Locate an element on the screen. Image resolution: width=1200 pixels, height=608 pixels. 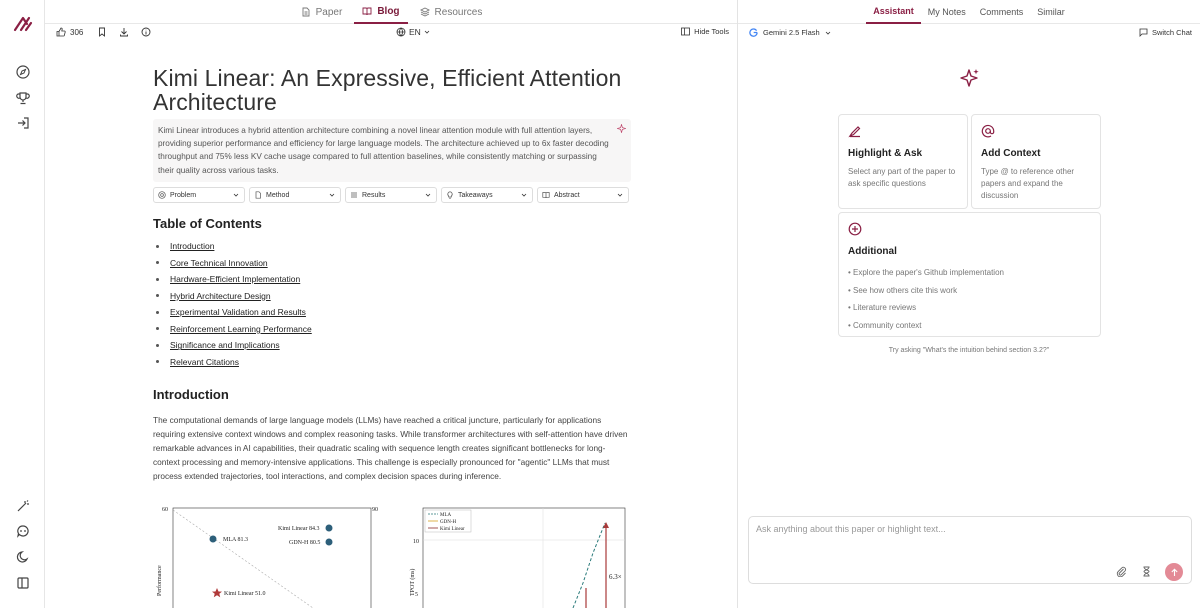
file-icon is located at coordinates (258, 195).